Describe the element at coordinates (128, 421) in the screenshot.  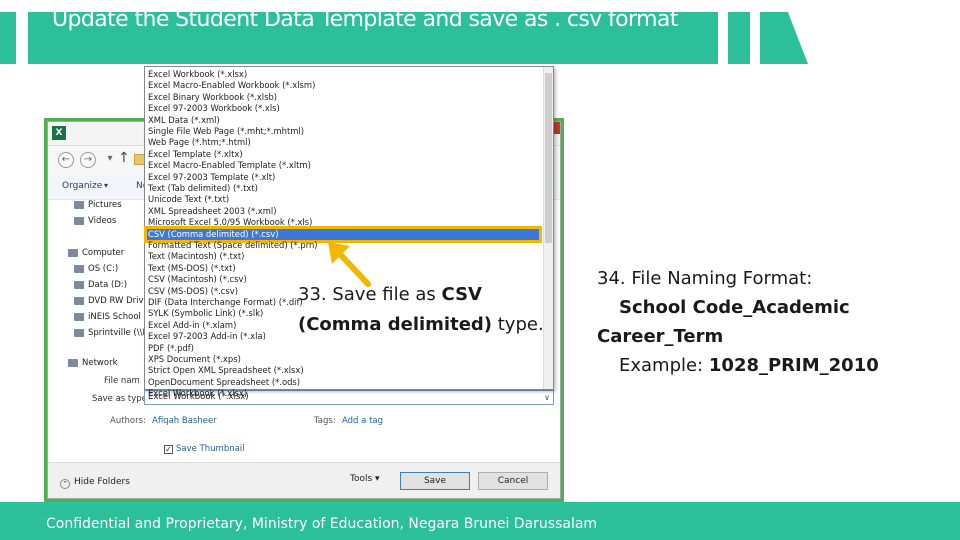
I see `authors-label: Authors:` at that location.